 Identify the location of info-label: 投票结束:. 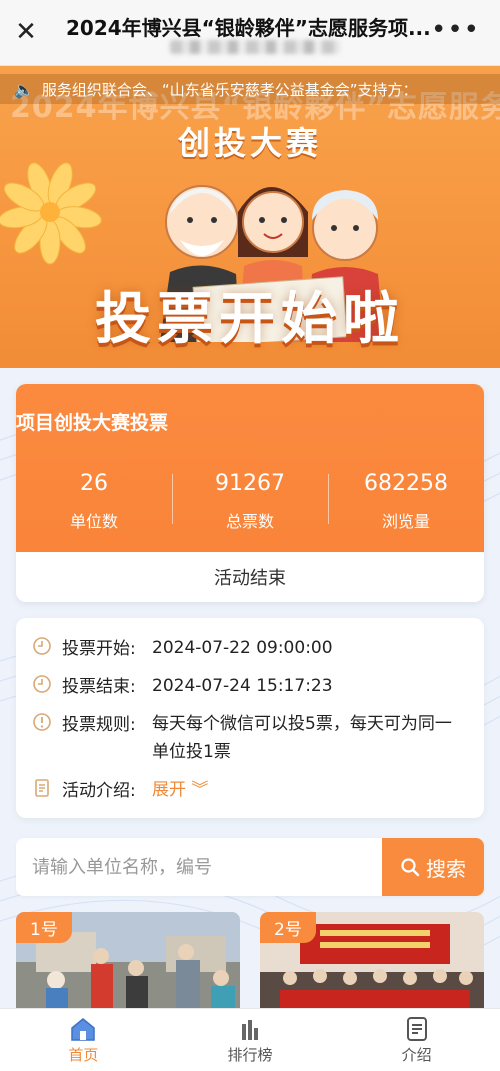
(99, 687).